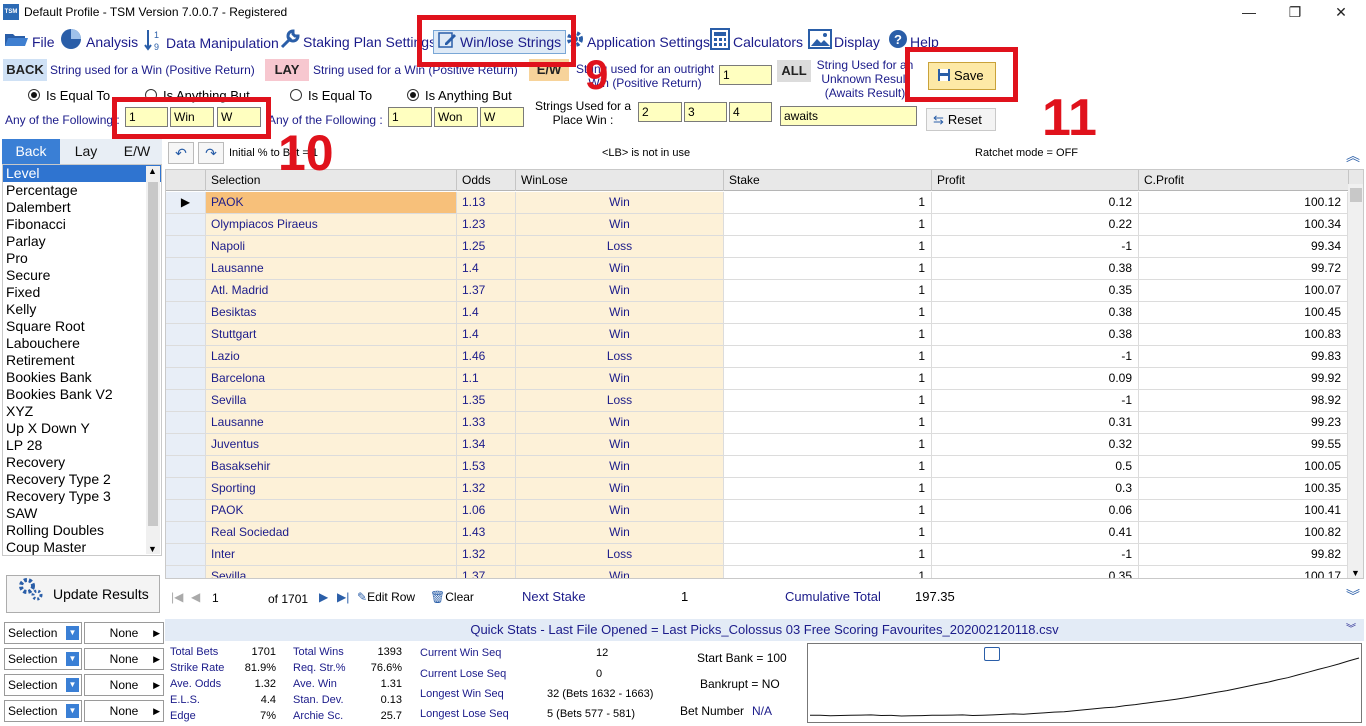 This screenshot has height=726, width=1366. Describe the element at coordinates (502, 117) in the screenshot. I see `lay-string-3: W` at that location.